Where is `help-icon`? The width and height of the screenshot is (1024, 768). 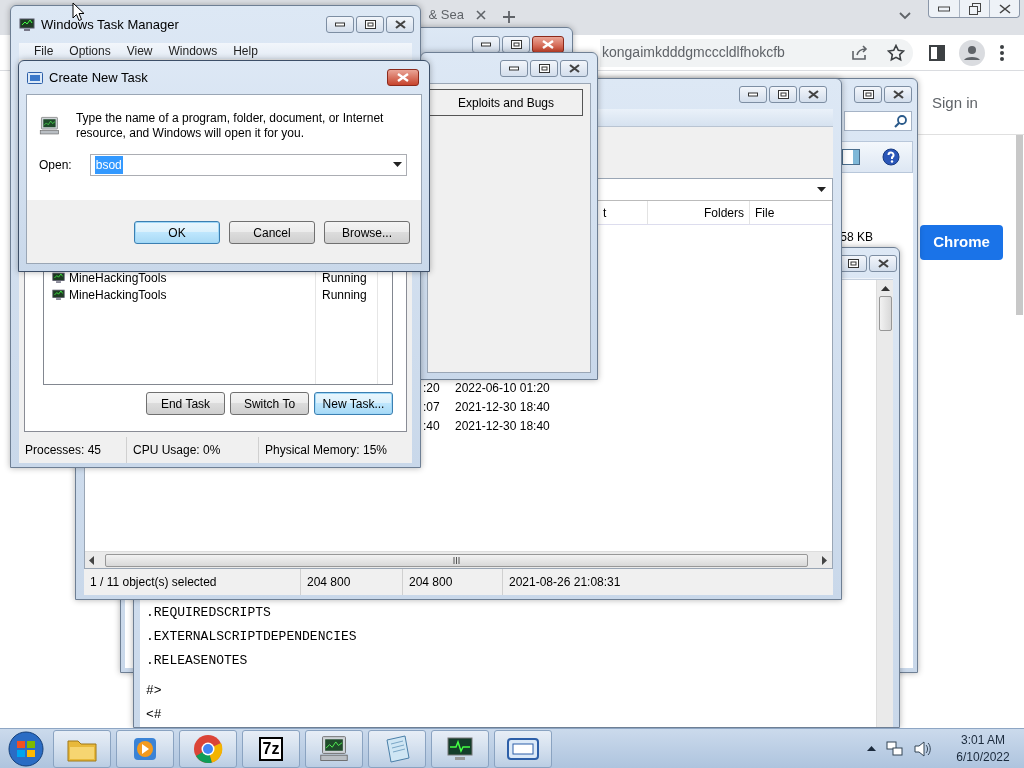 help-icon is located at coordinates (891, 157).